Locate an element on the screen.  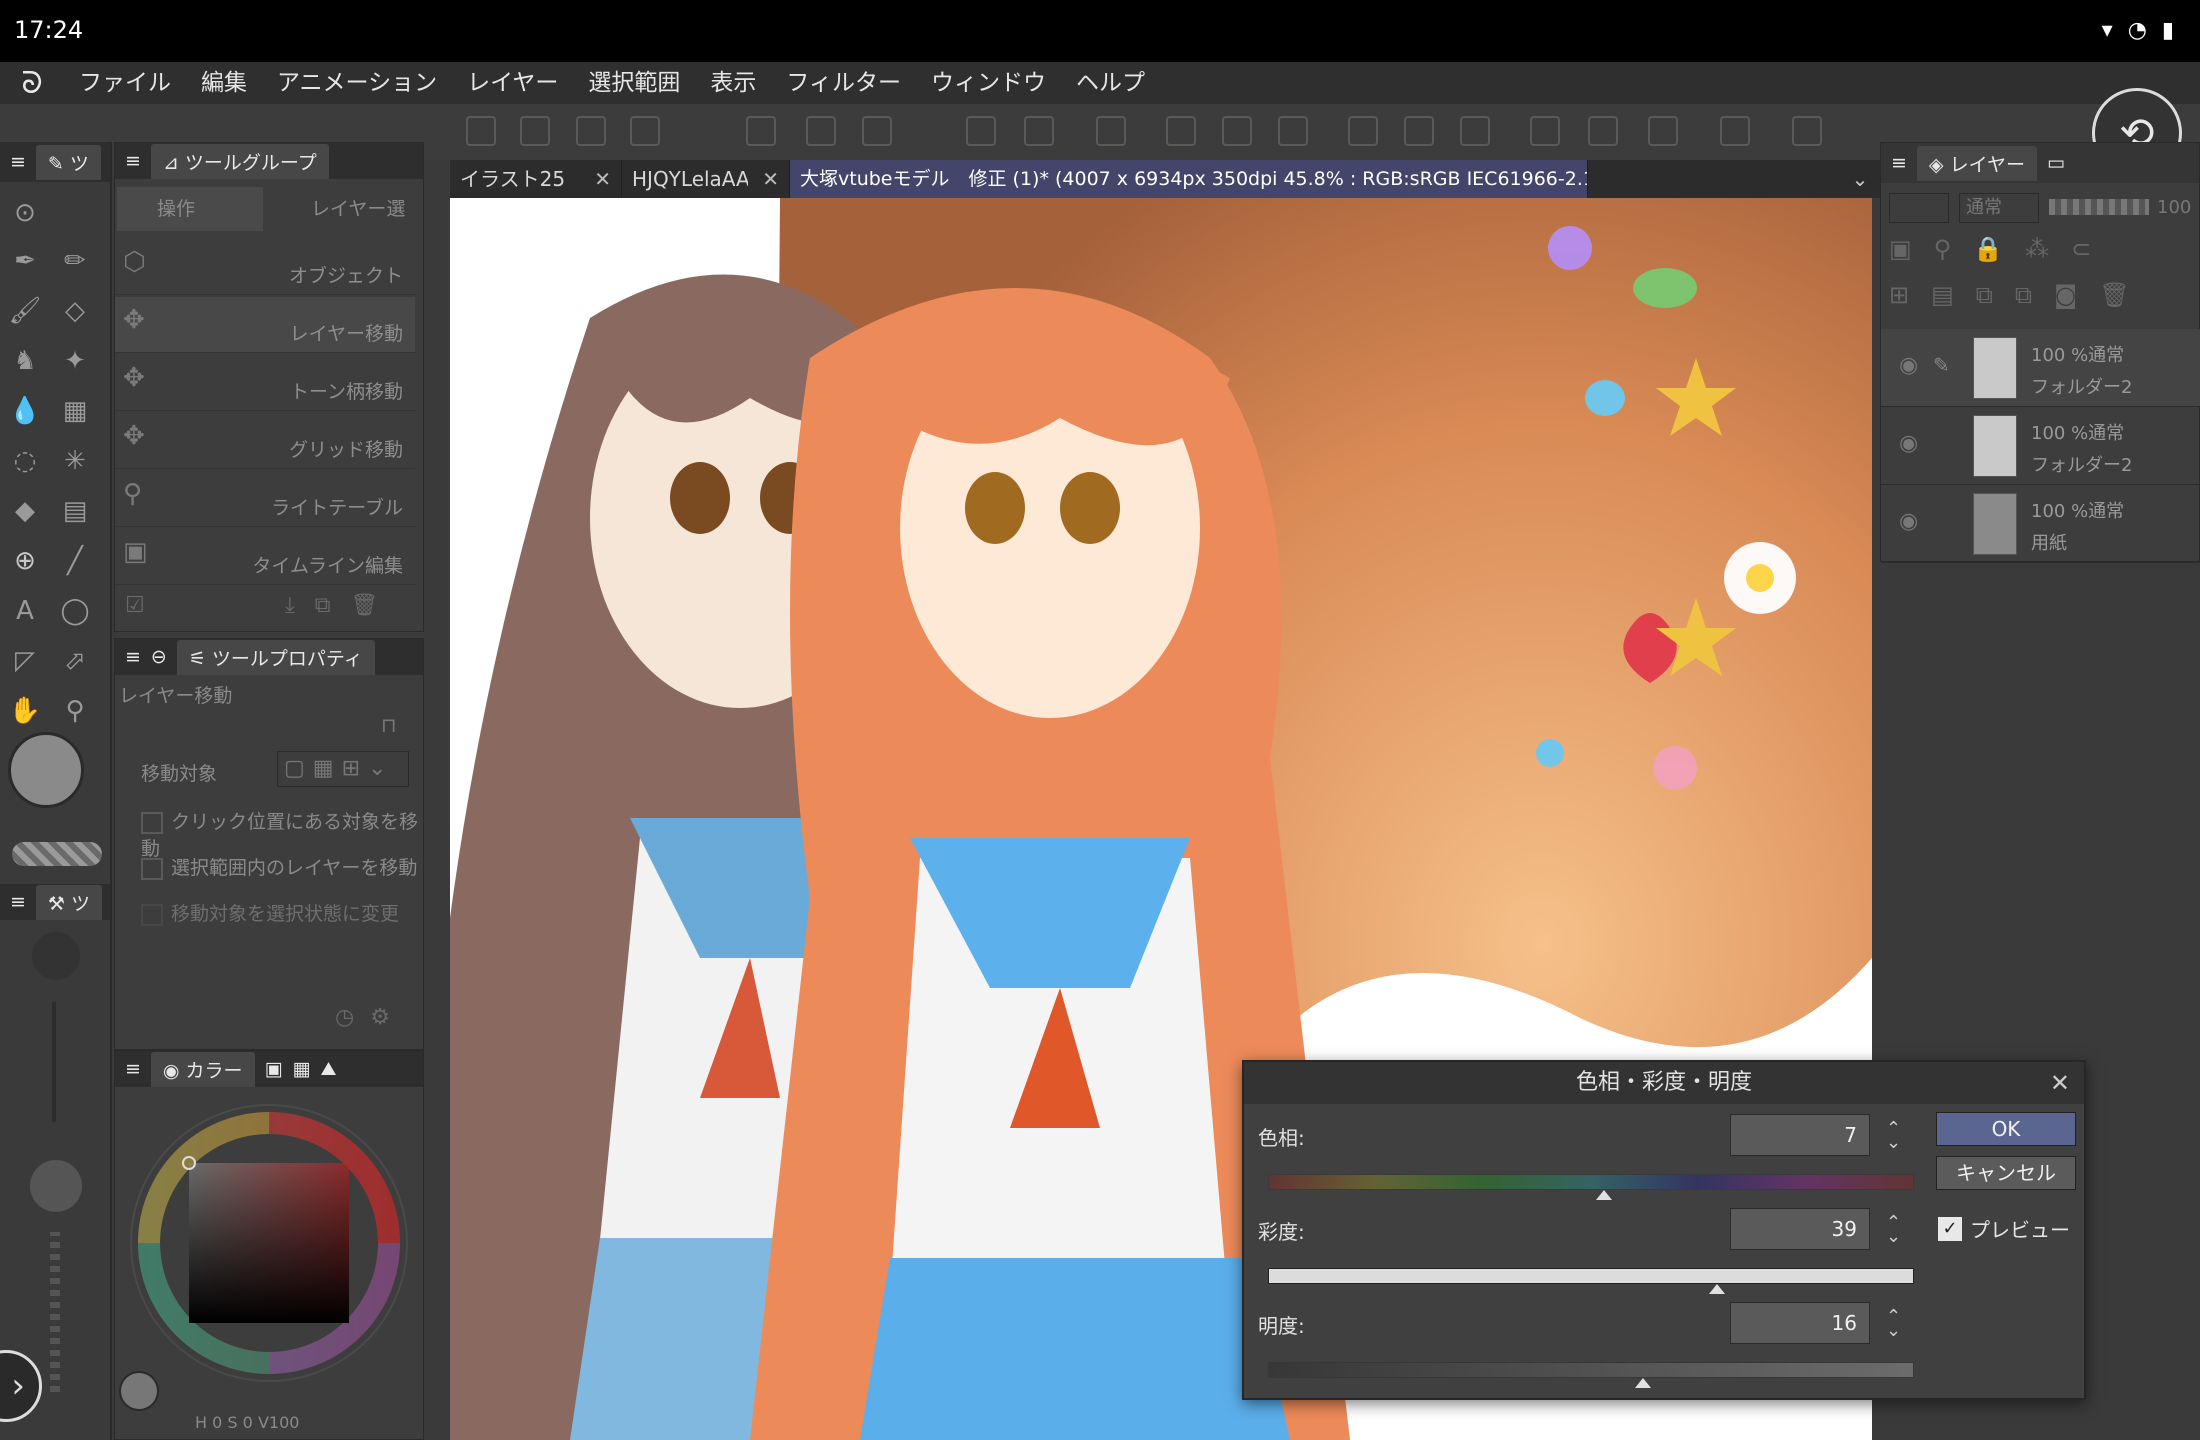
hand-tool-icon: ✋ is located at coordinates (25, 711).